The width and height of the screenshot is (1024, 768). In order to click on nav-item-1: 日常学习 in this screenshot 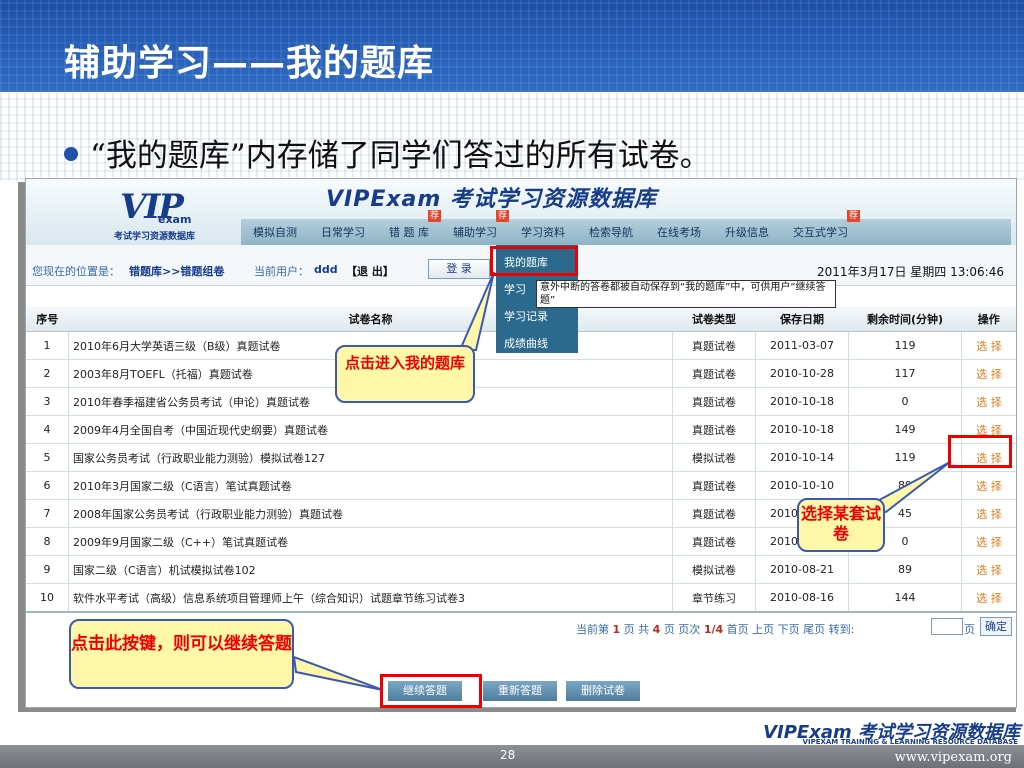, I will do `click(343, 232)`.